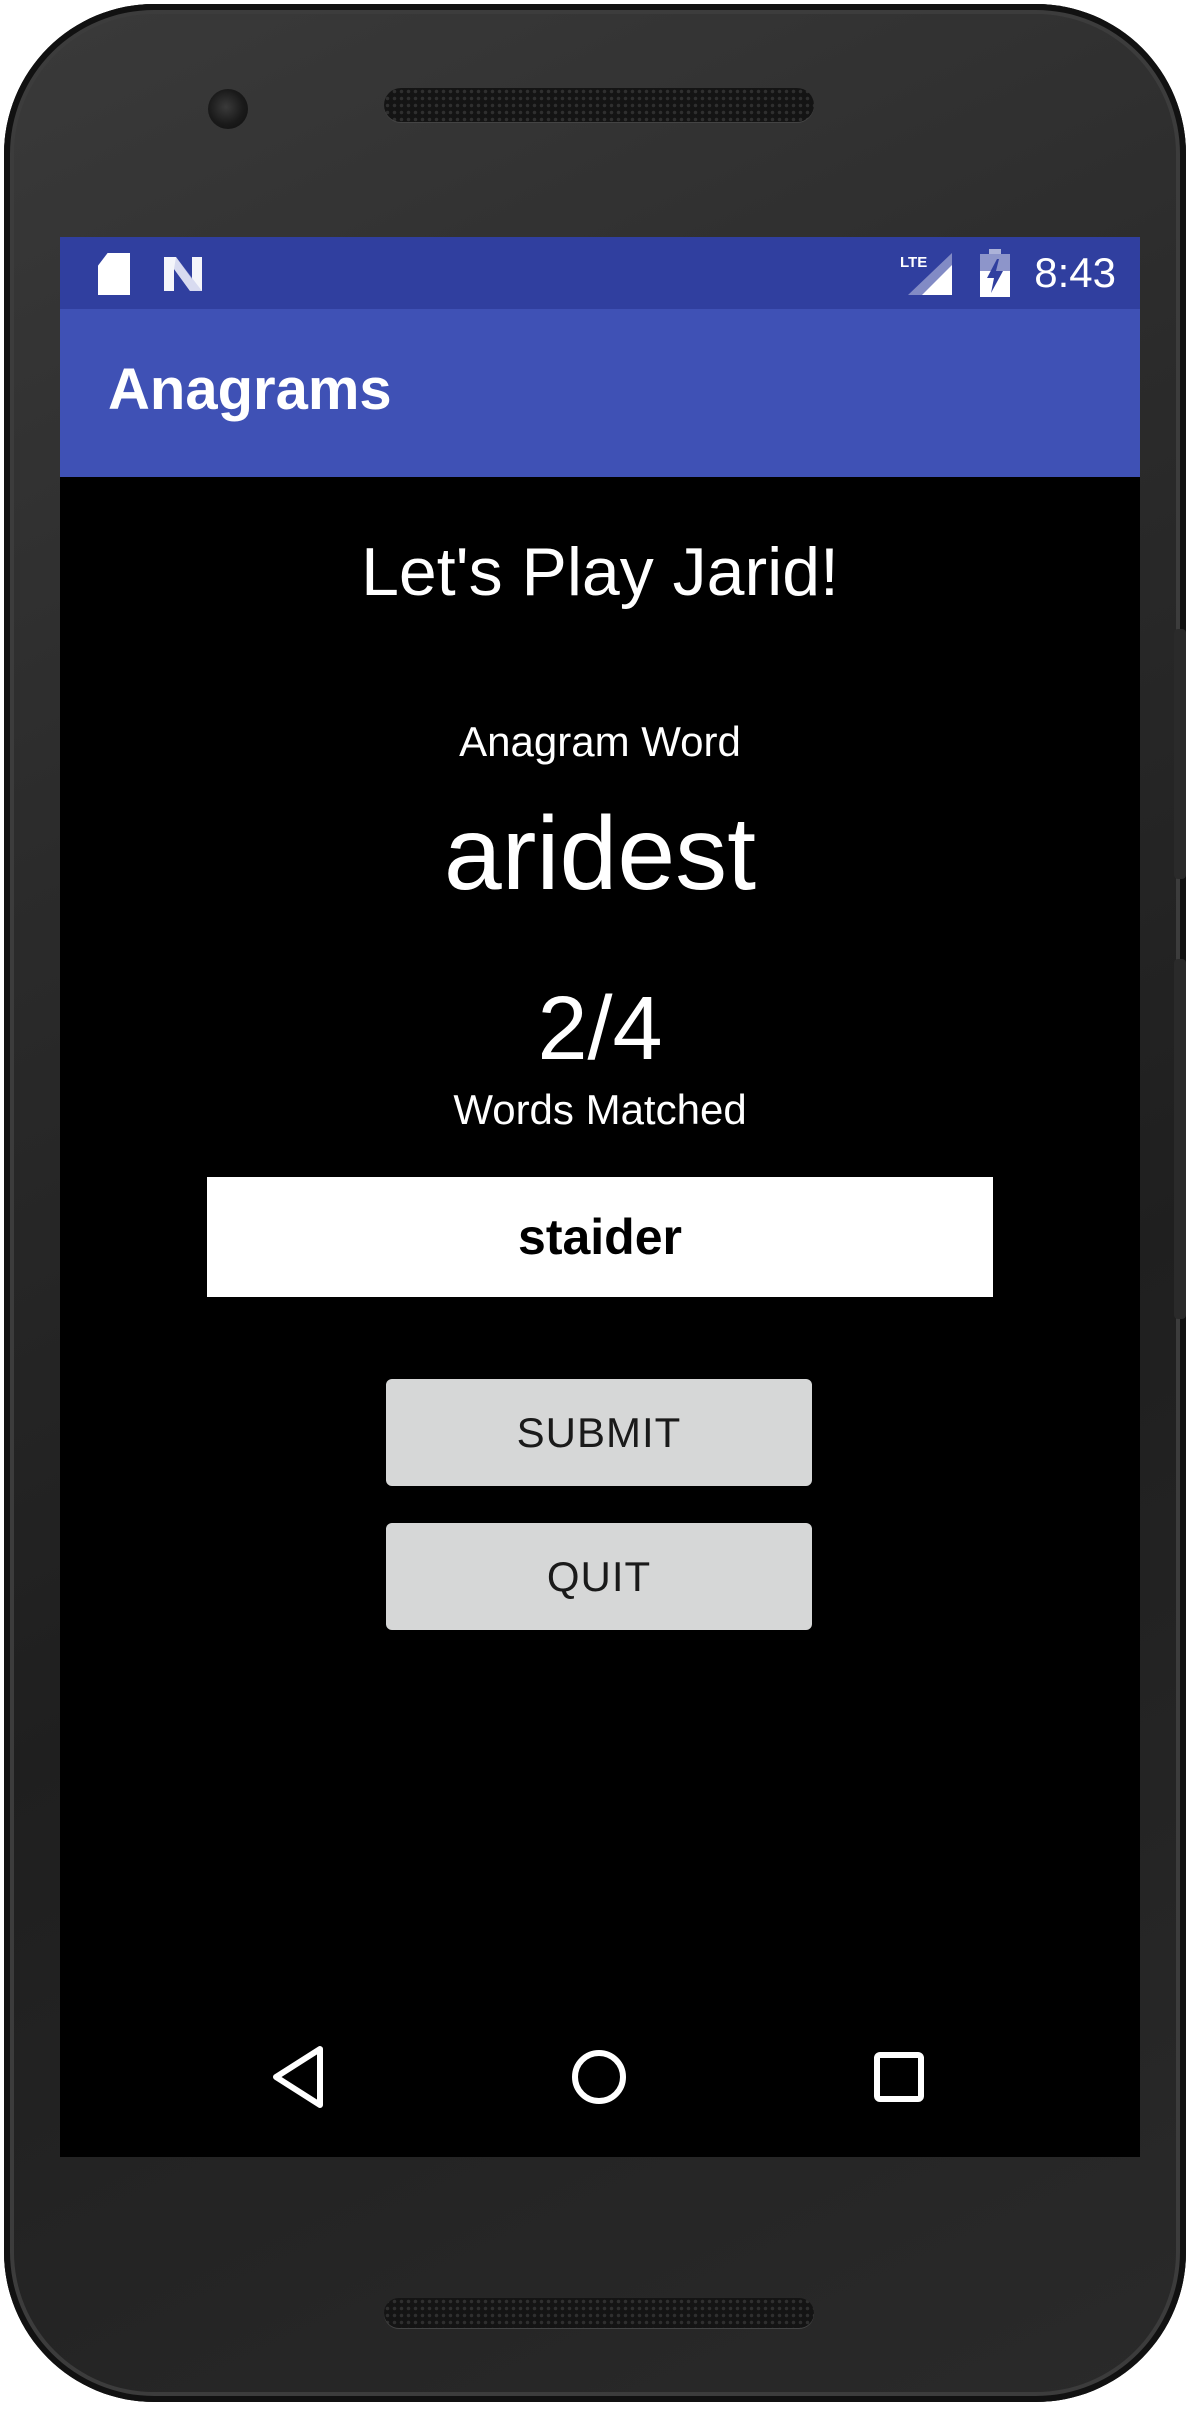  What do you see at coordinates (1180, 754) in the screenshot?
I see `power-button` at bounding box center [1180, 754].